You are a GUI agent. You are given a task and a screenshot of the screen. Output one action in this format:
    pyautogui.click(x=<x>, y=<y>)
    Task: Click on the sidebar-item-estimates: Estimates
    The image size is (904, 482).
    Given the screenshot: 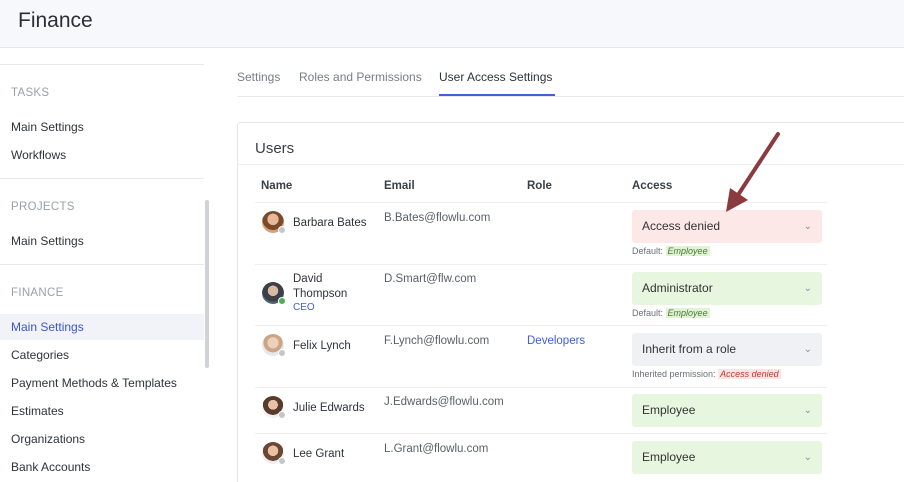 What is the action you would take?
    pyautogui.click(x=102, y=411)
    